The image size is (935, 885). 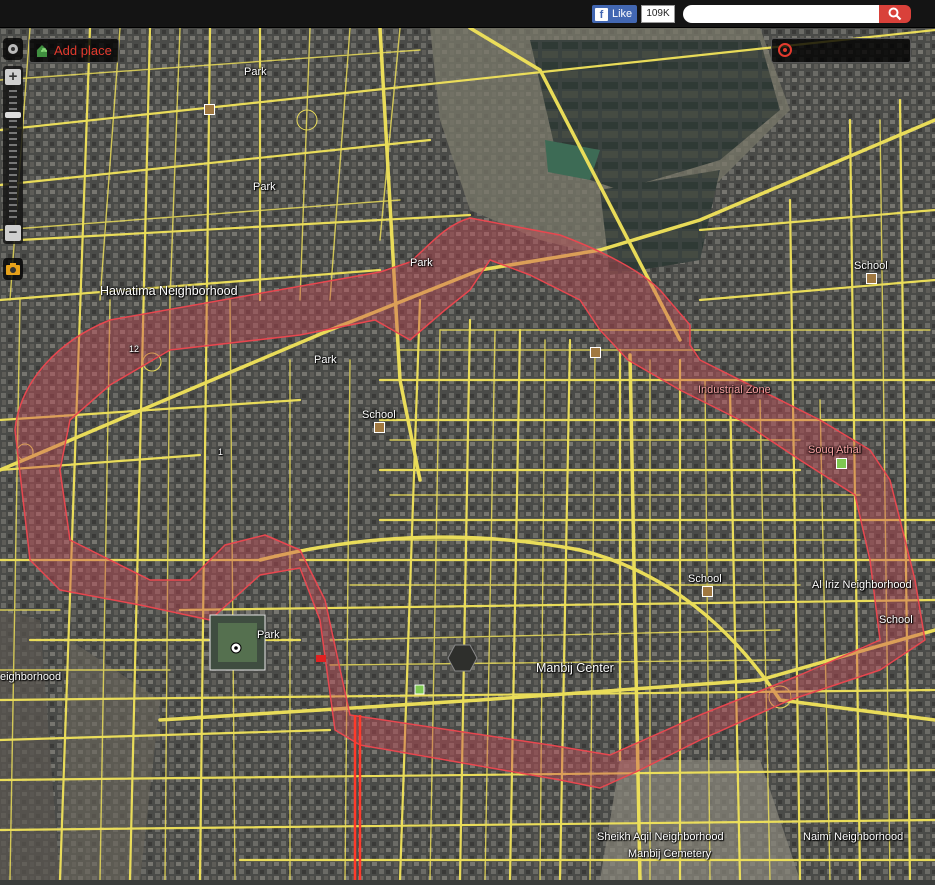 What do you see at coordinates (575, 668) in the screenshot?
I see `label-manbij-center: Manbij Center` at bounding box center [575, 668].